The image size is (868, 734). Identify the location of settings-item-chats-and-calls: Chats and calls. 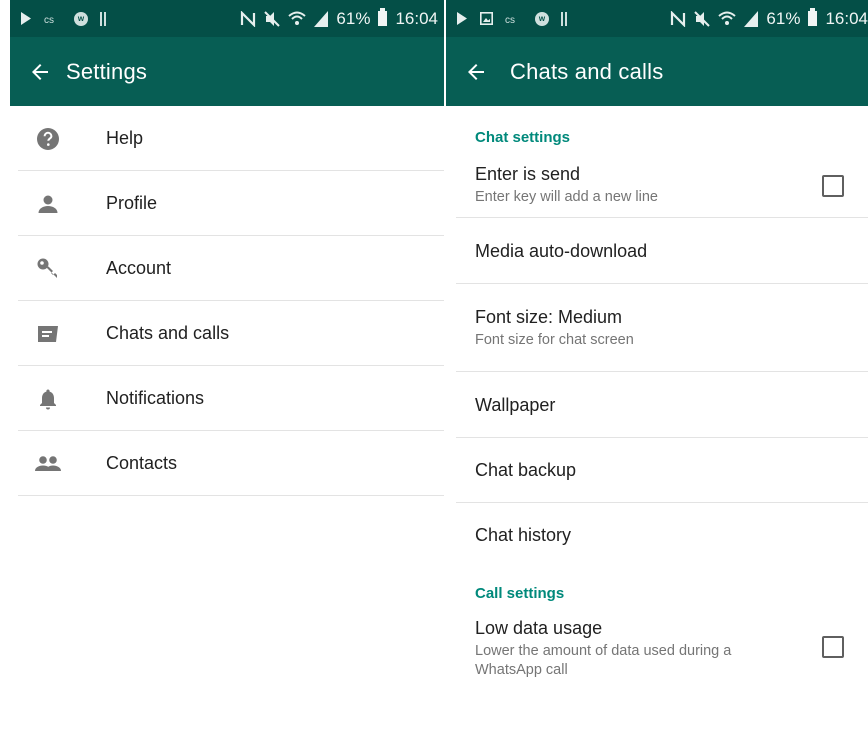
(227, 333).